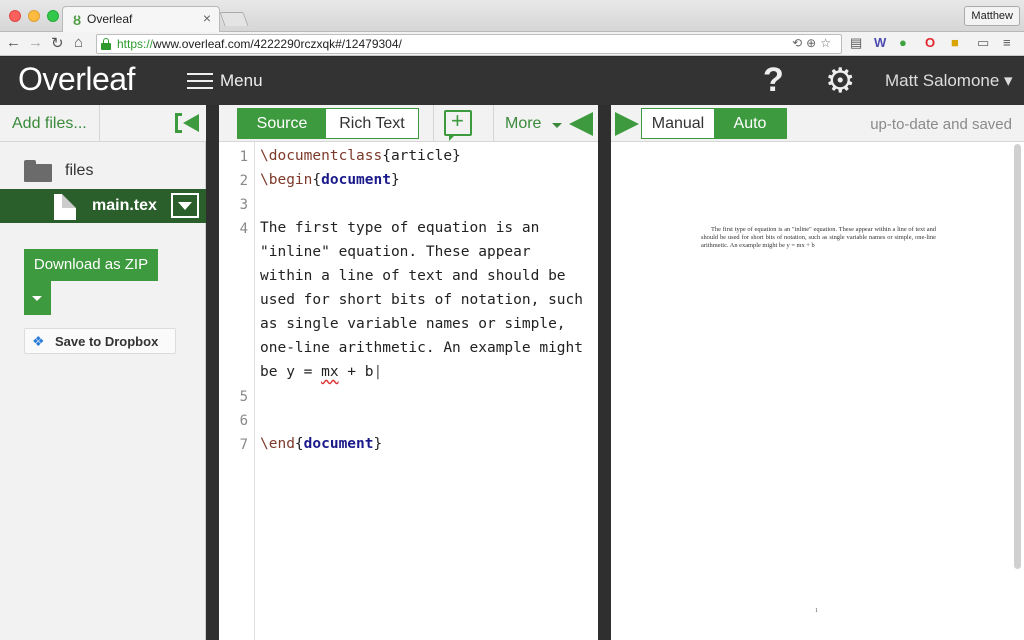  Describe the element at coordinates (422, 348) in the screenshot. I see `code-line-4f: one-line arithmetic. An example might` at that location.